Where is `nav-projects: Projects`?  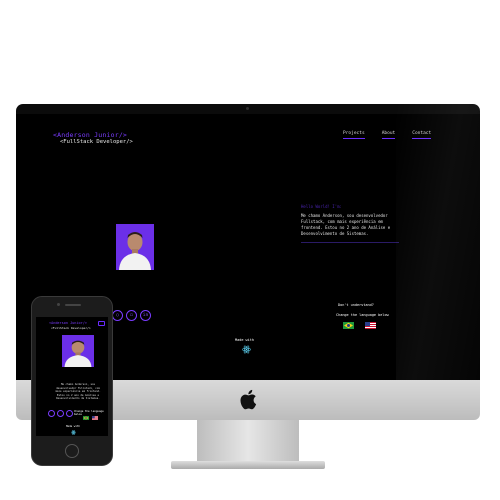
nav-projects: Projects is located at coordinates (354, 135).